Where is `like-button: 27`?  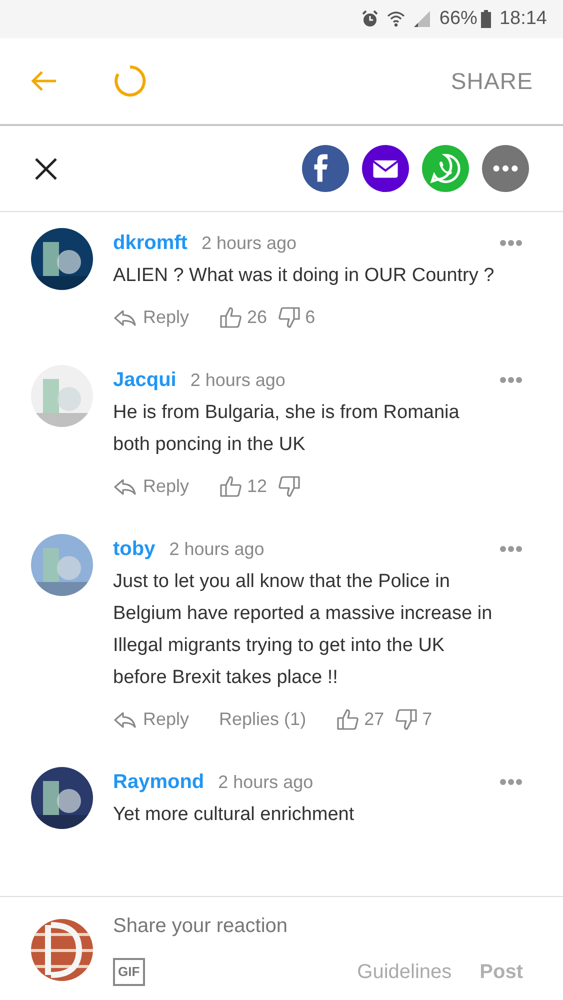
like-button: 27 is located at coordinates (360, 719).